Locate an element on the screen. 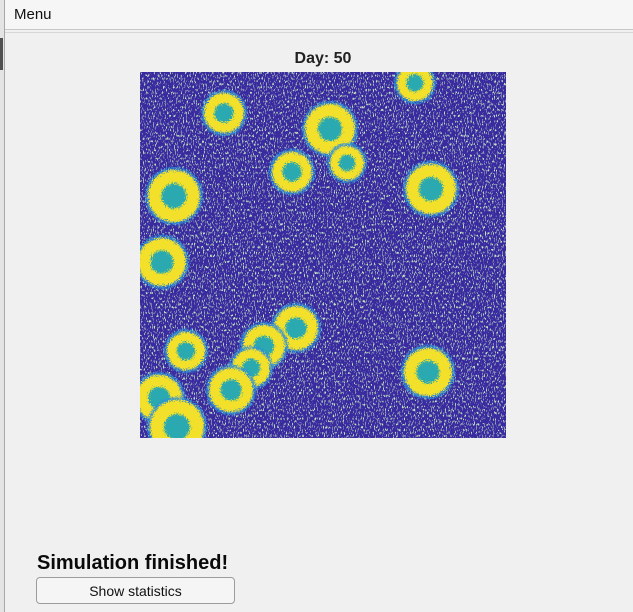 The height and width of the screenshot is (612, 633). edge-marker is located at coordinates (1, 54).